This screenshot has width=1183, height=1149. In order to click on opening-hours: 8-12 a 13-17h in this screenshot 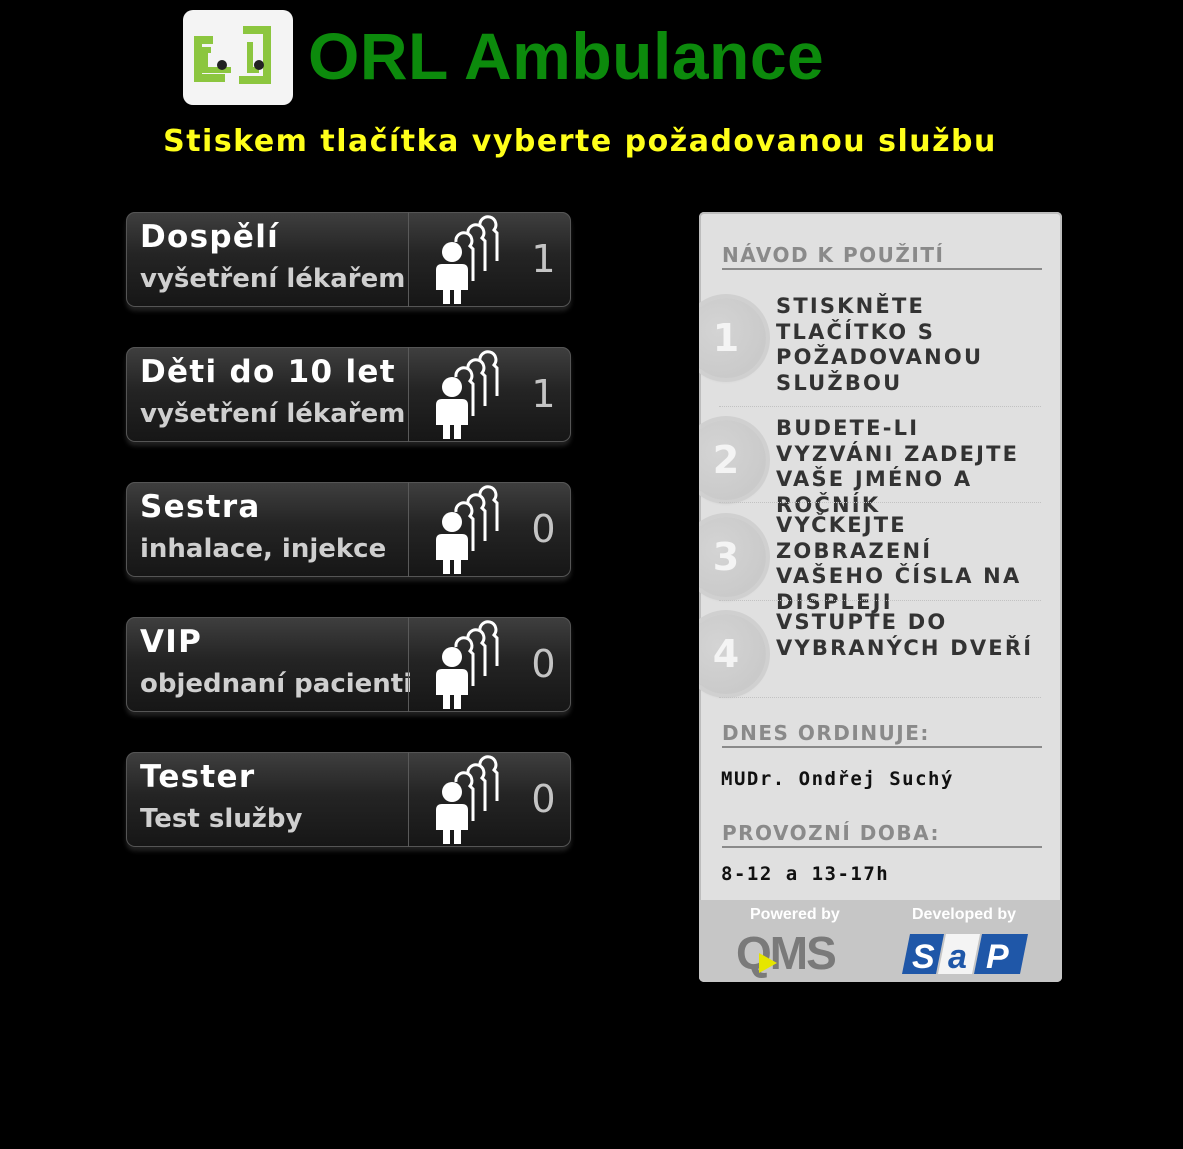, I will do `click(805, 874)`.